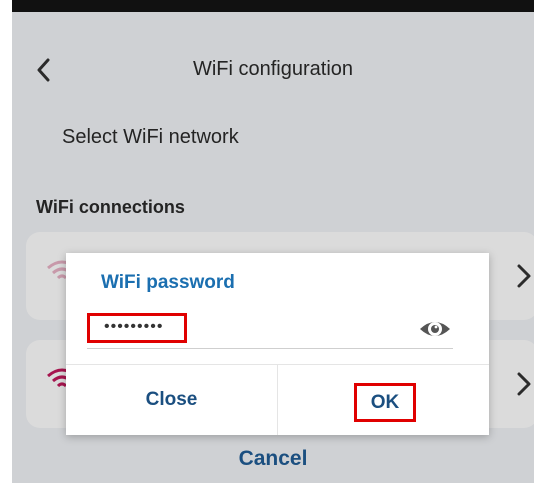 The height and width of the screenshot is (483, 544). Describe the element at coordinates (273, 459) in the screenshot. I see `cancel-button: Cancel` at that location.